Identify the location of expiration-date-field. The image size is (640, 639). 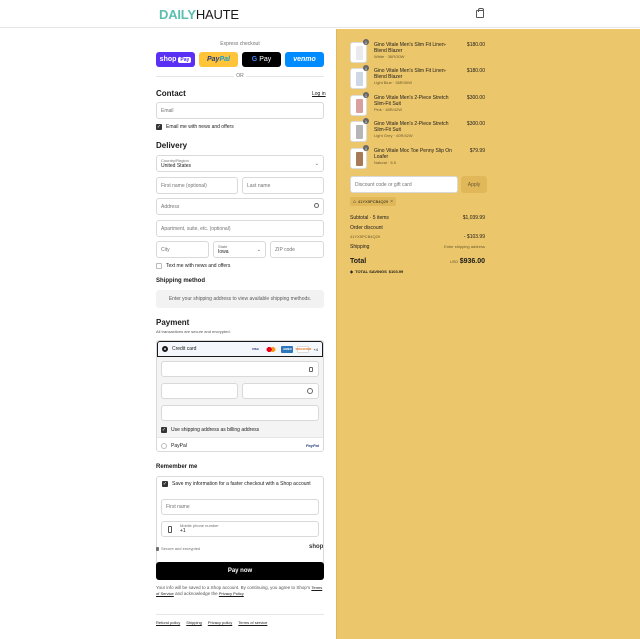
(199, 391).